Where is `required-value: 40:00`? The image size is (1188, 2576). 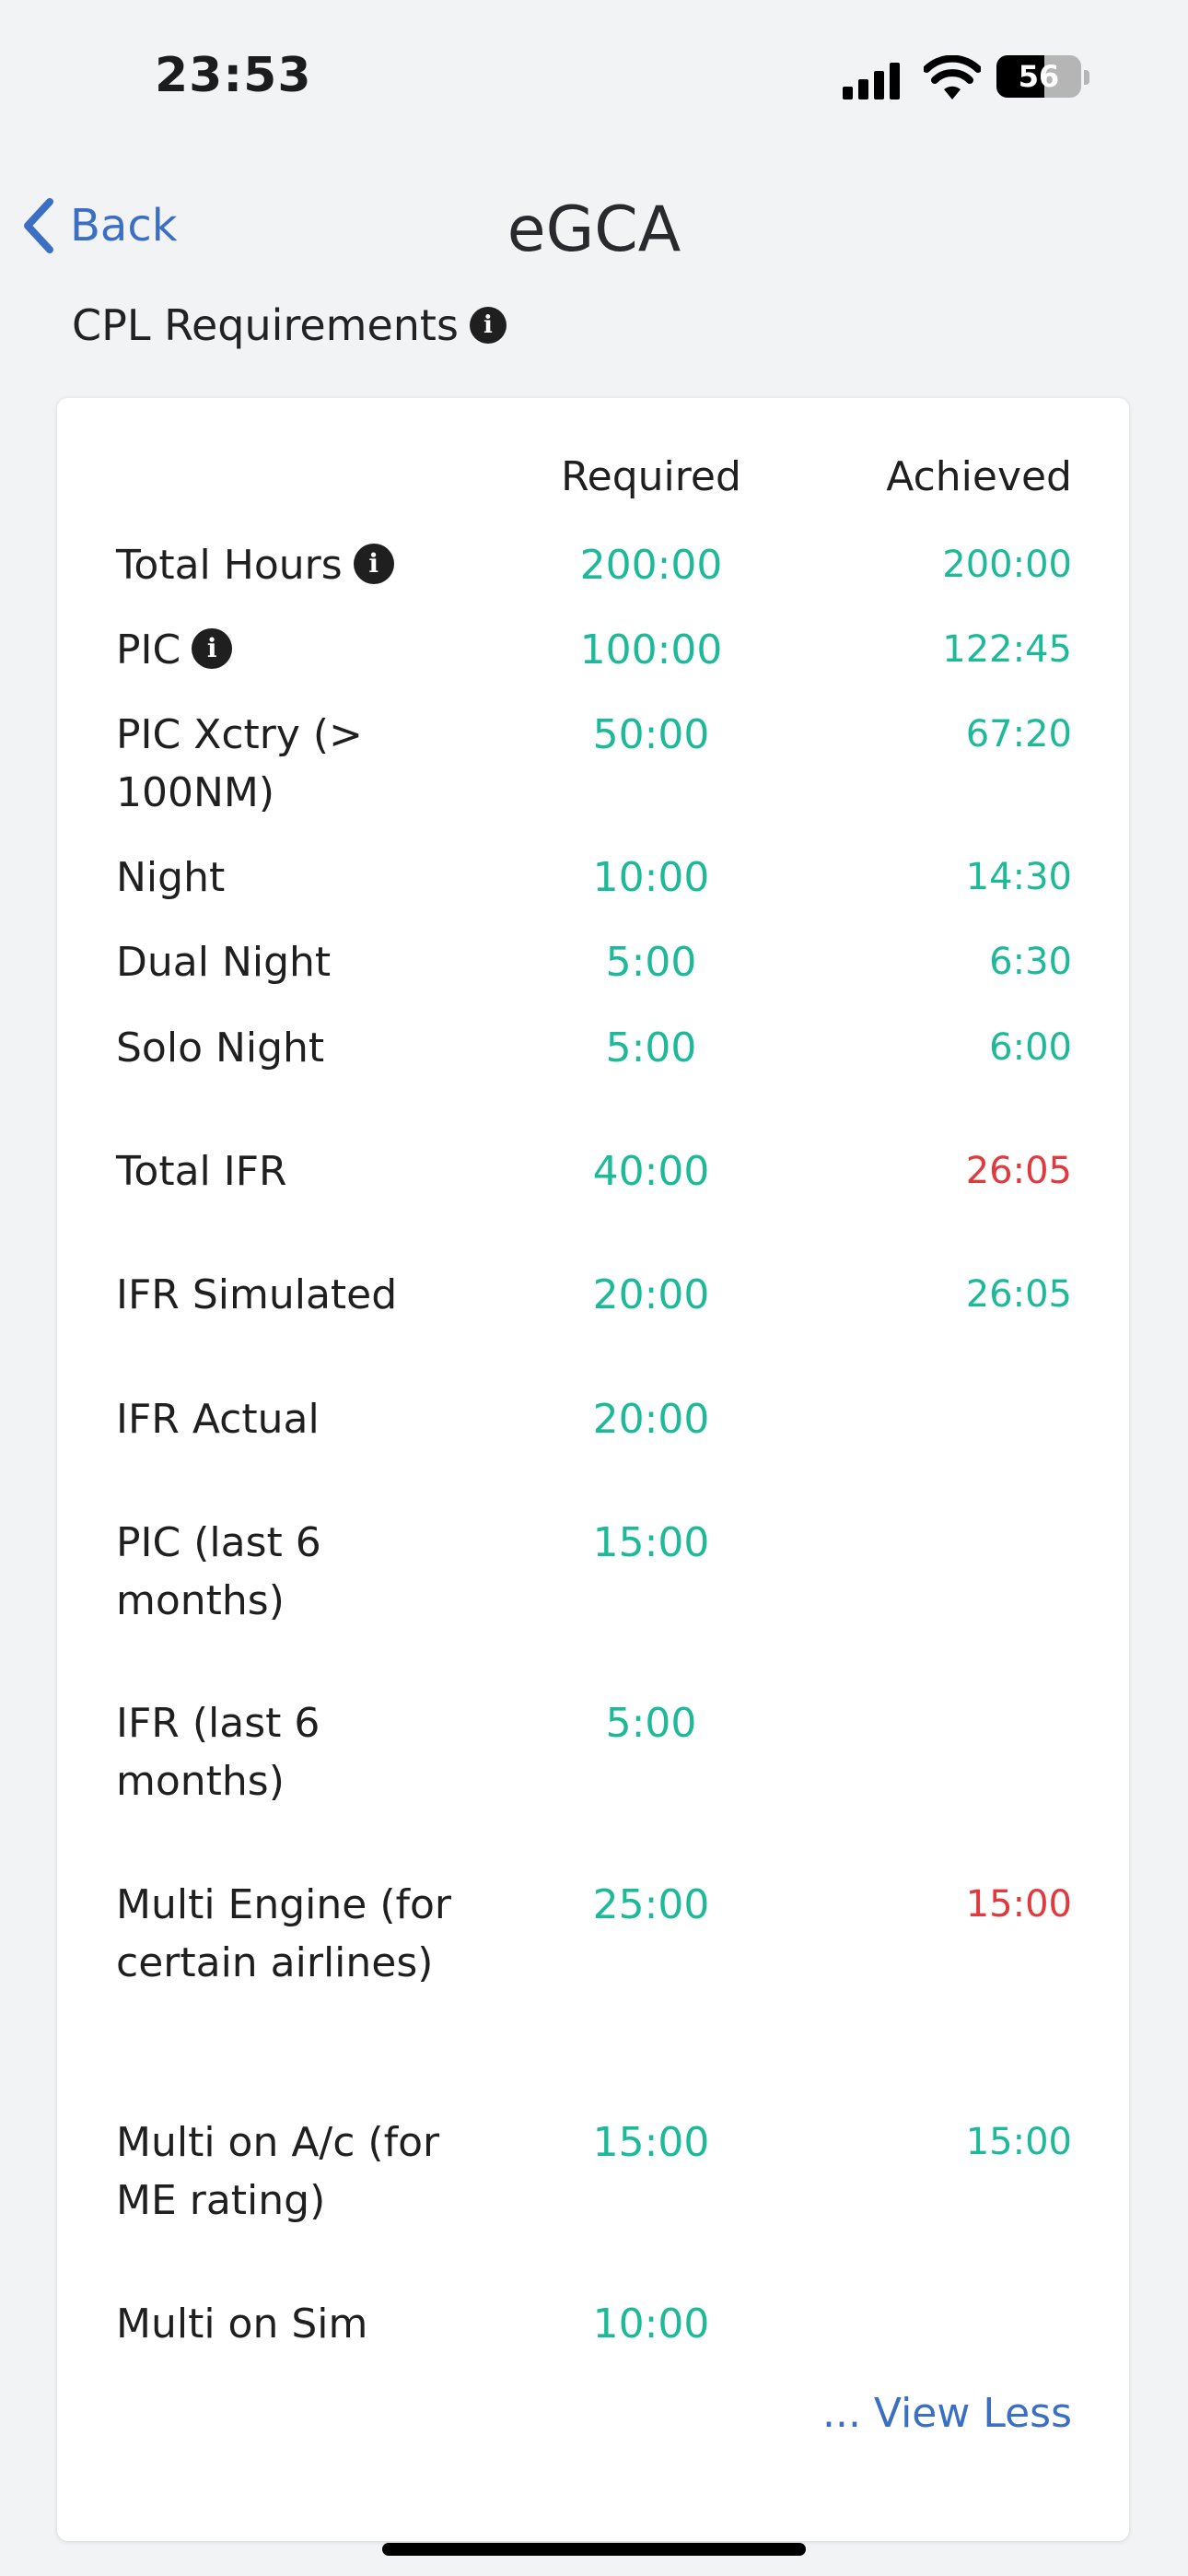 required-value: 40:00 is located at coordinates (651, 1171).